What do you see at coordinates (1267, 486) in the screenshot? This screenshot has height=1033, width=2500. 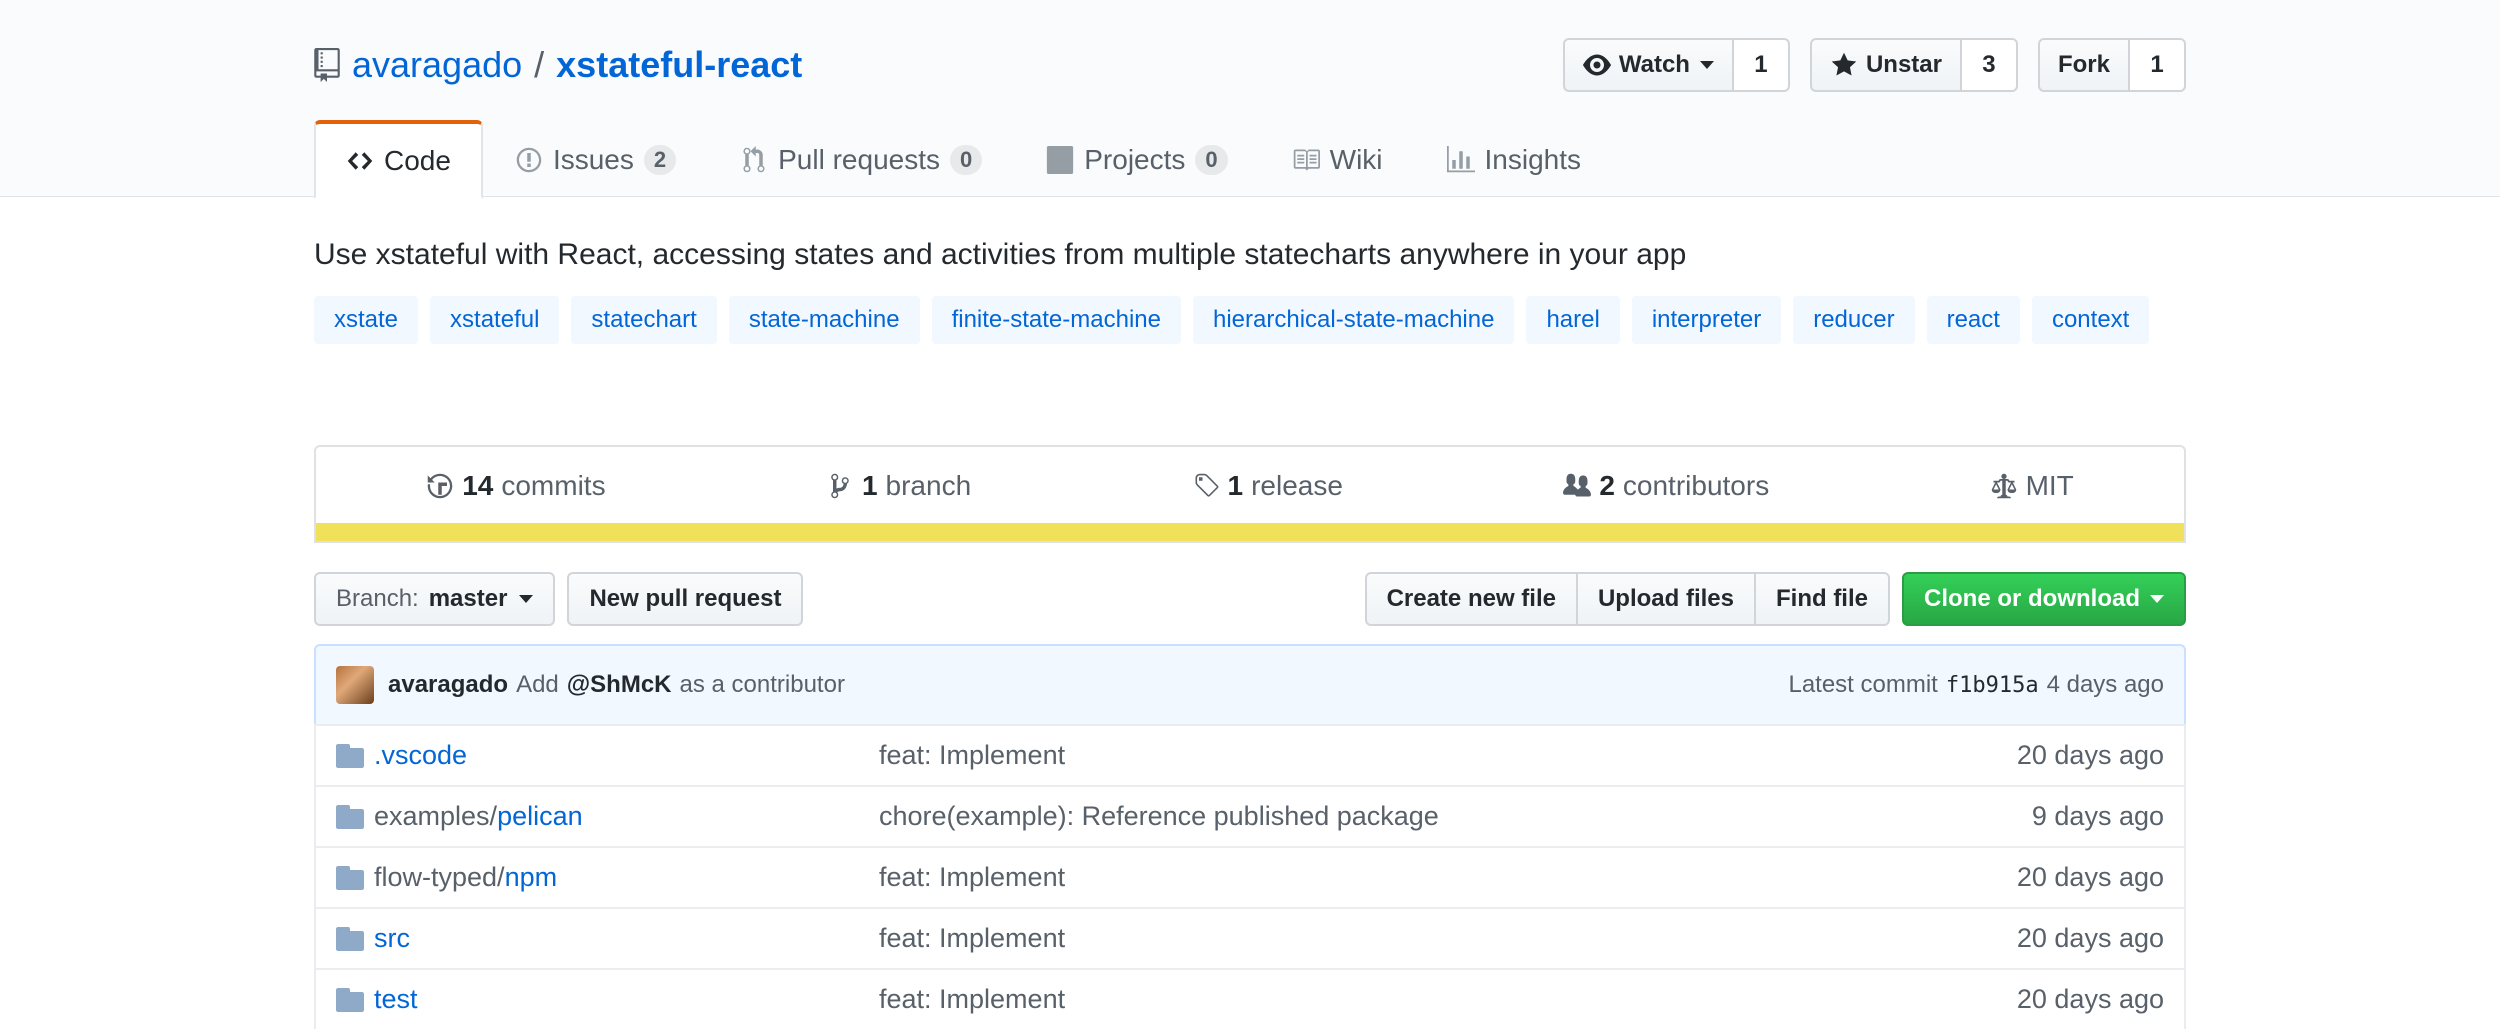 I see `releases-link: 1 release` at bounding box center [1267, 486].